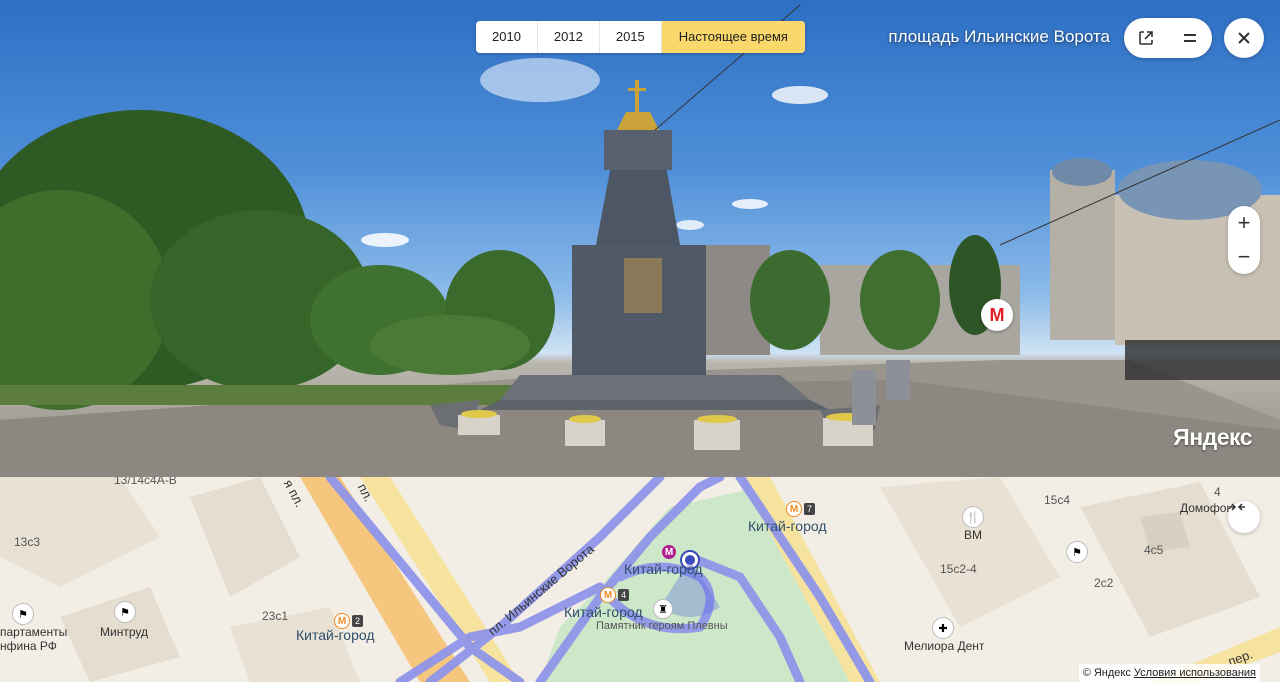 The width and height of the screenshot is (1280, 682). What do you see at coordinates (1104, 583) in the screenshot?
I see `building-label: 2с2` at bounding box center [1104, 583].